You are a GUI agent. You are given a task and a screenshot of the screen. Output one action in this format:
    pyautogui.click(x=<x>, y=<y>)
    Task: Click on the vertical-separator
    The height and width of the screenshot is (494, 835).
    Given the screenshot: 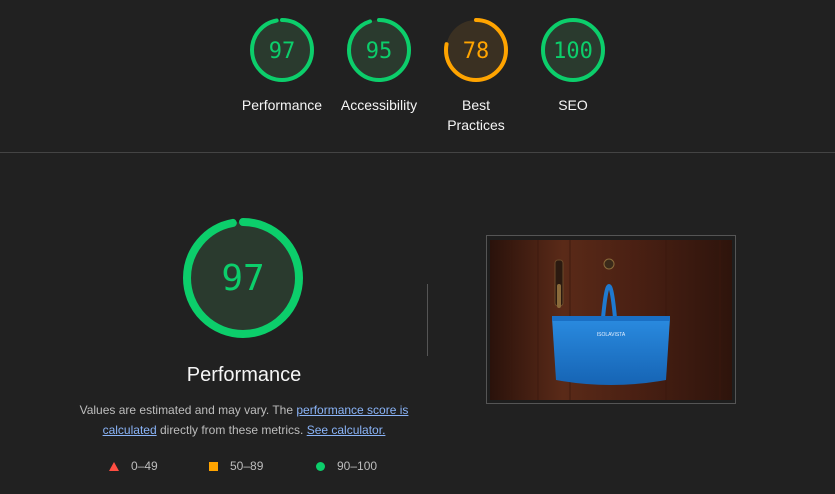 What is the action you would take?
    pyautogui.click(x=427, y=320)
    